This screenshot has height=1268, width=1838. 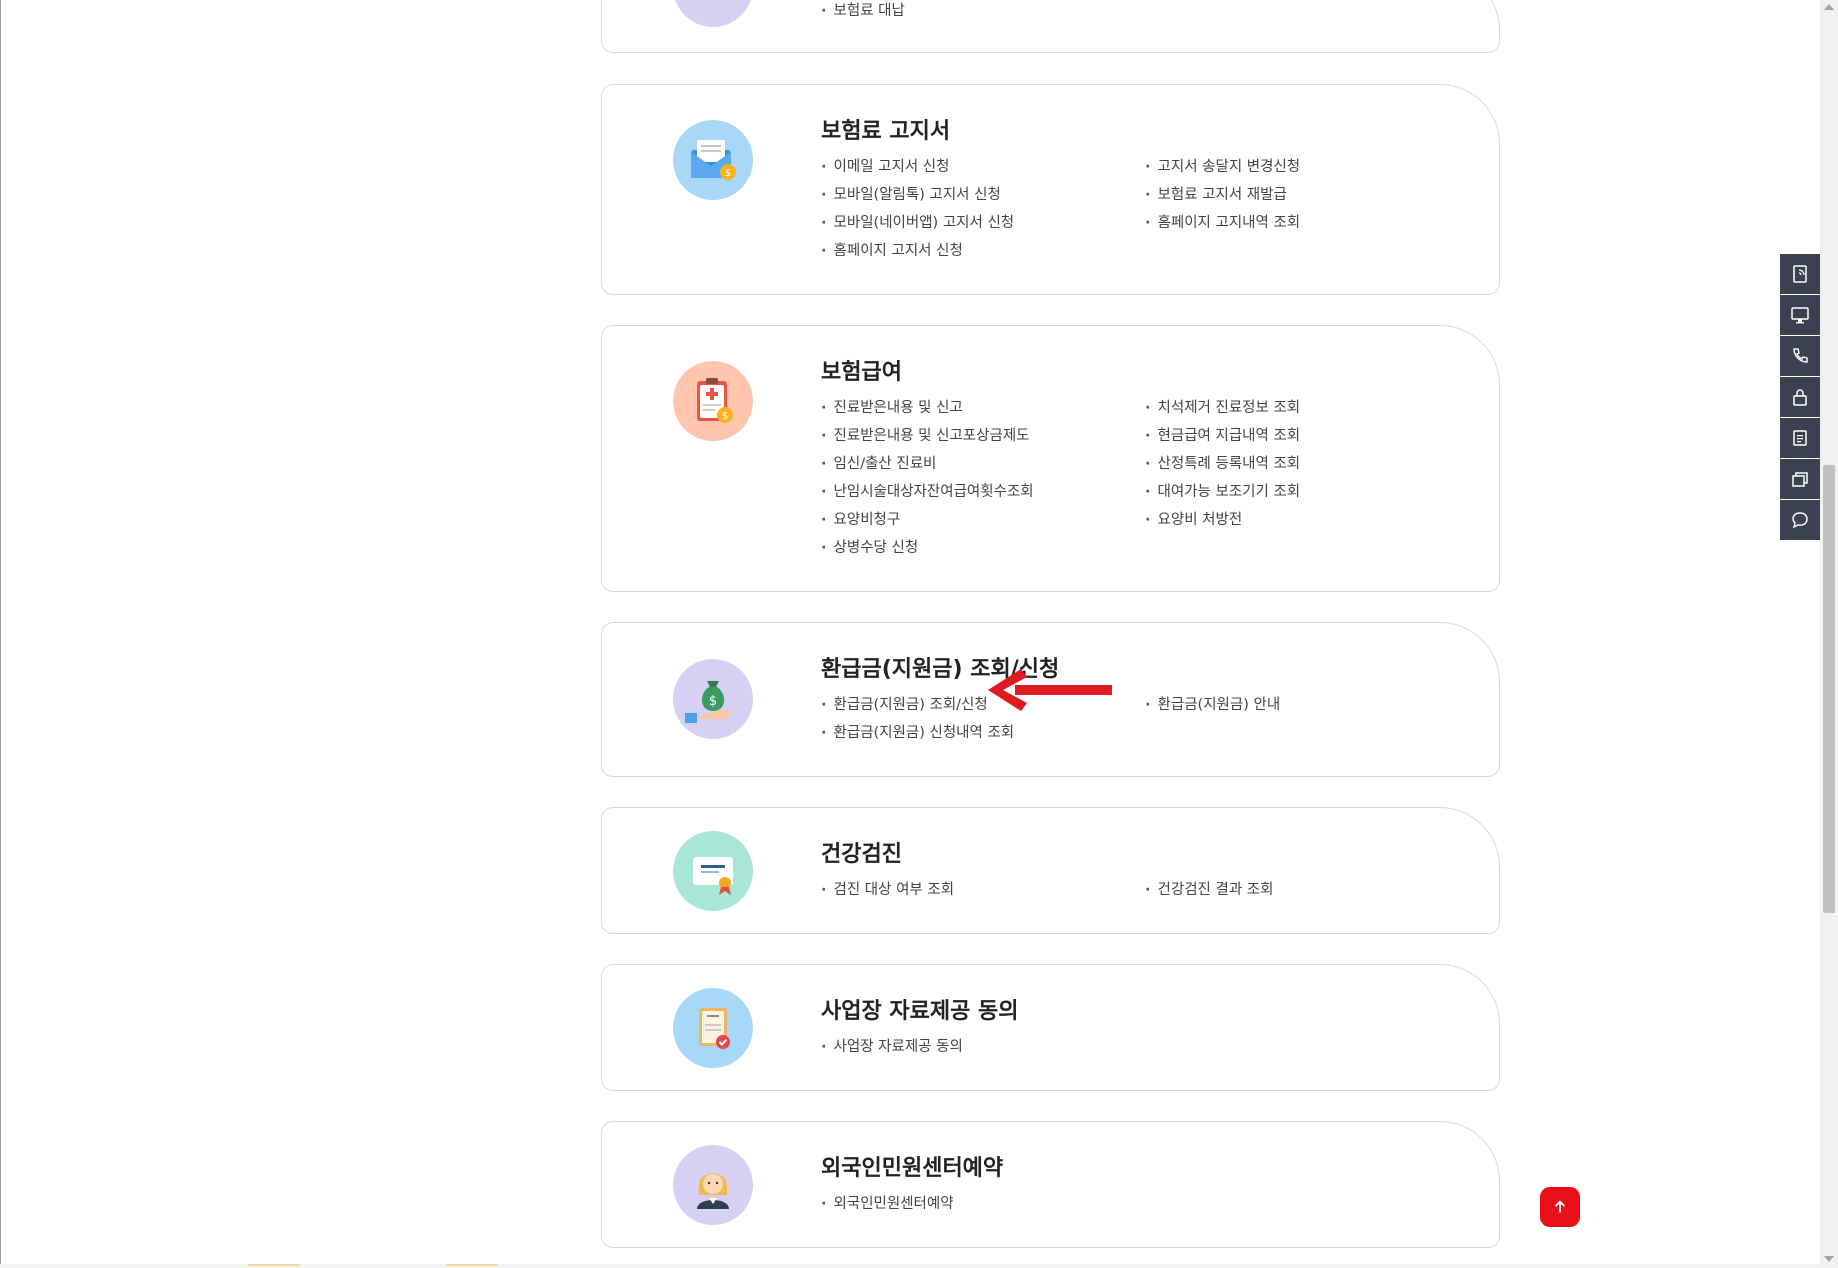 I want to click on list-item: 건강검진 결과 조회, so click(x=1209, y=890).